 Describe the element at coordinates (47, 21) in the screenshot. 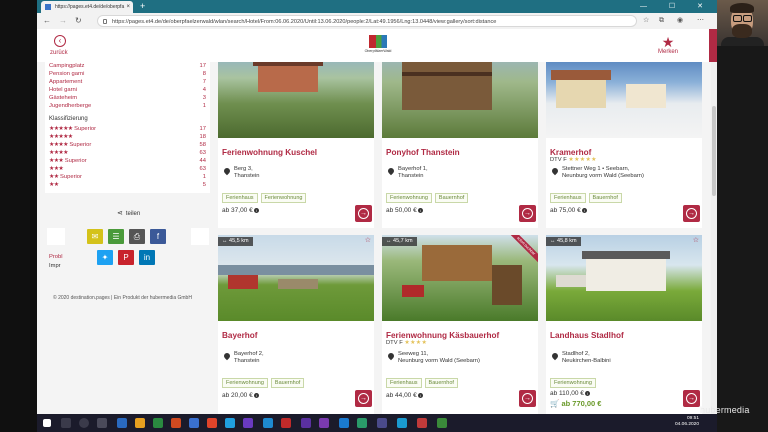

I see `back-arrow-icon: ←` at that location.